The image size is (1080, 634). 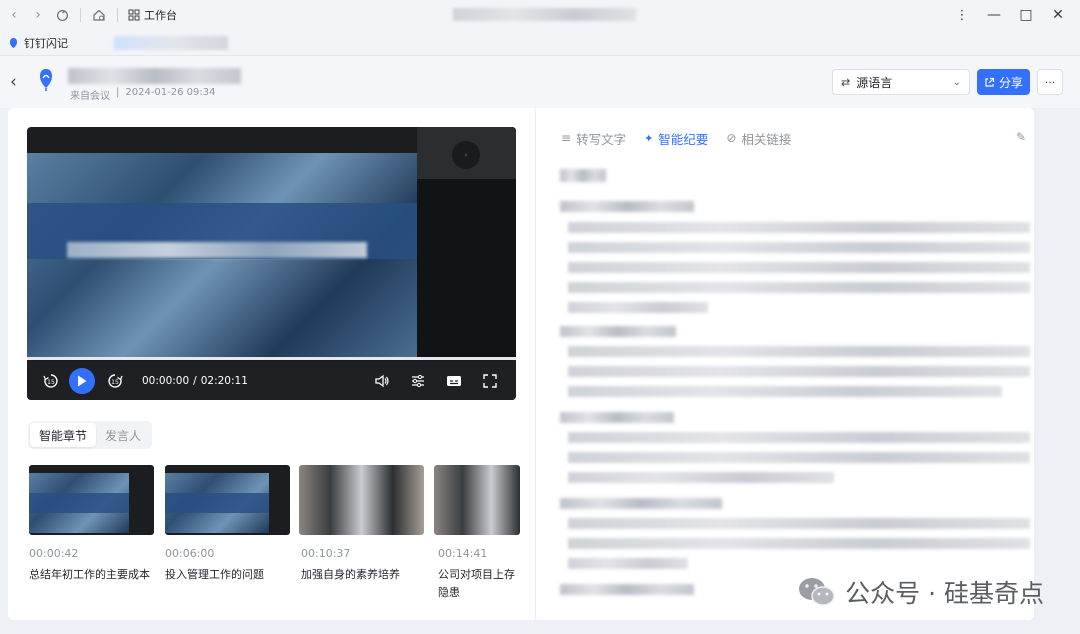 What do you see at coordinates (46, 43) in the screenshot?
I see `tab-label: 钉钉闪记` at bounding box center [46, 43].